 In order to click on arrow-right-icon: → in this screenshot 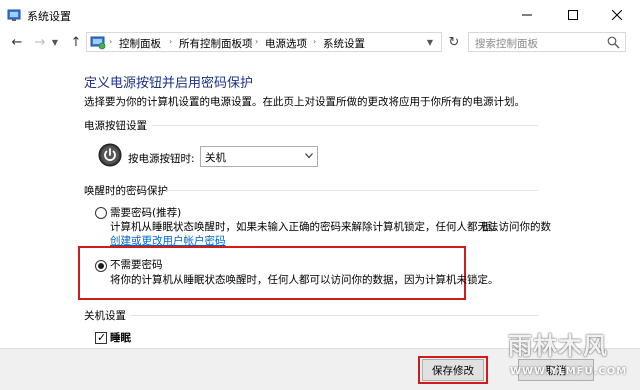, I will do `click(40, 42)`.